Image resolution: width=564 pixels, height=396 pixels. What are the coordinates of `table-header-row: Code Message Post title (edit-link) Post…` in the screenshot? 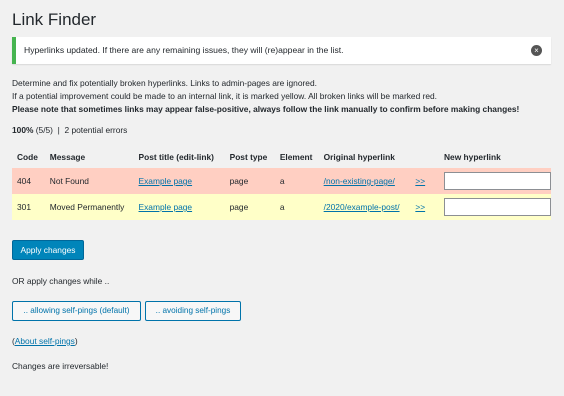 It's located at (281, 157).